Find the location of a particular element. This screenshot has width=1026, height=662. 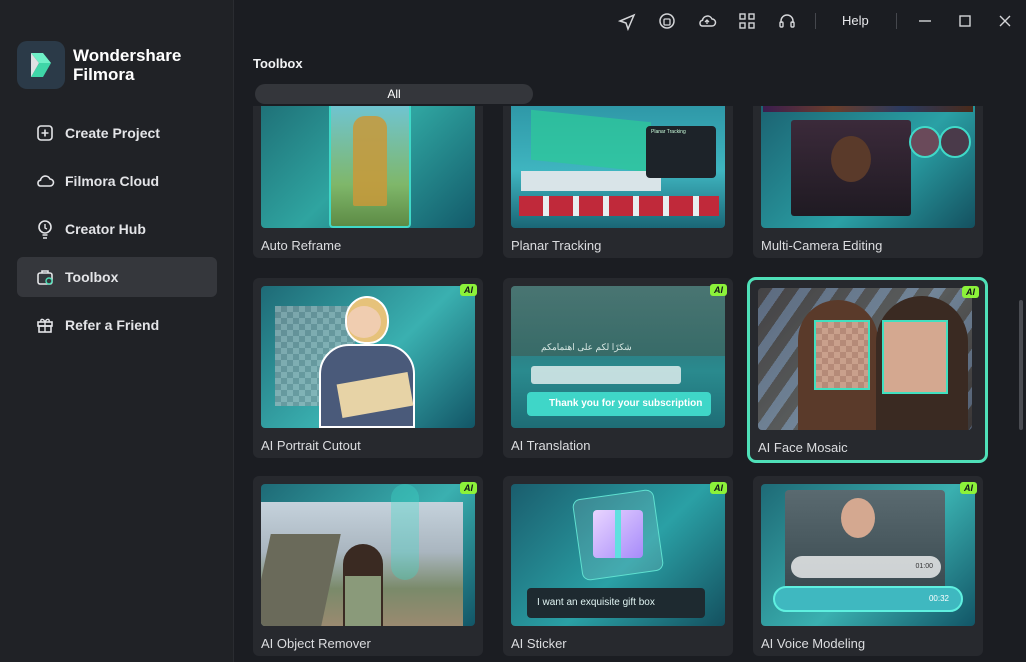

headset-loop-icon is located at coordinates (667, 21).